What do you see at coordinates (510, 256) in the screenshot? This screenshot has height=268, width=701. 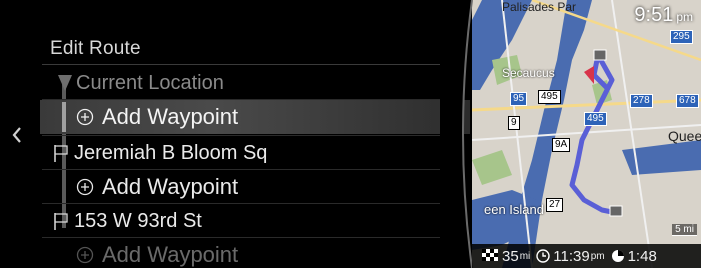 I see `distance-value: 35` at bounding box center [510, 256].